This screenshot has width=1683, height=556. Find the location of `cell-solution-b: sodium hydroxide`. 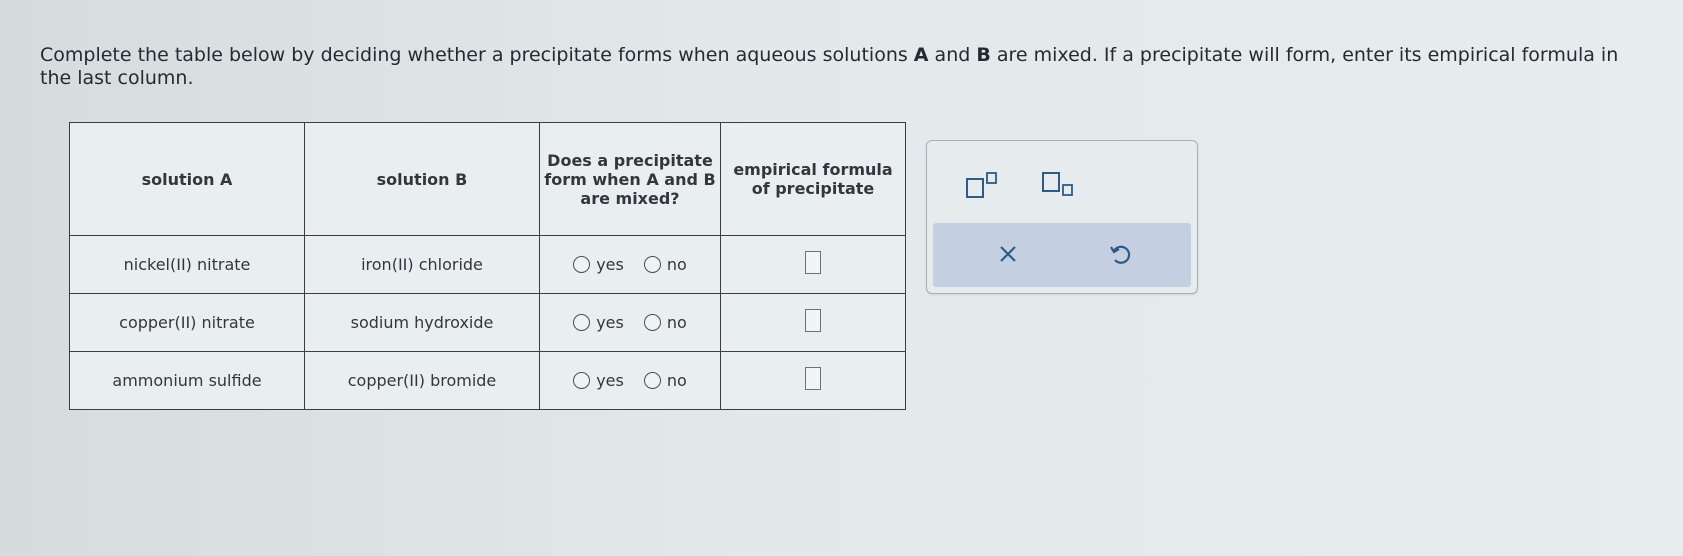

cell-solution-b: sodium hydroxide is located at coordinates (422, 322).